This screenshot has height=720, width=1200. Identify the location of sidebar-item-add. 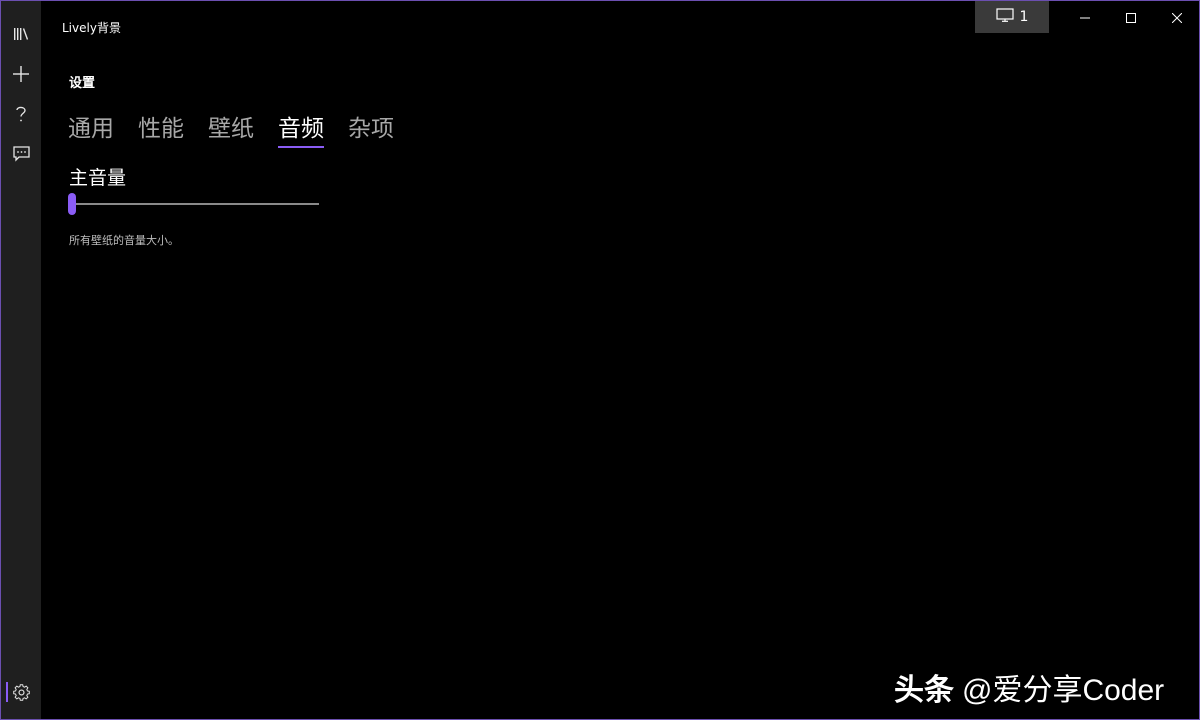
(21, 74).